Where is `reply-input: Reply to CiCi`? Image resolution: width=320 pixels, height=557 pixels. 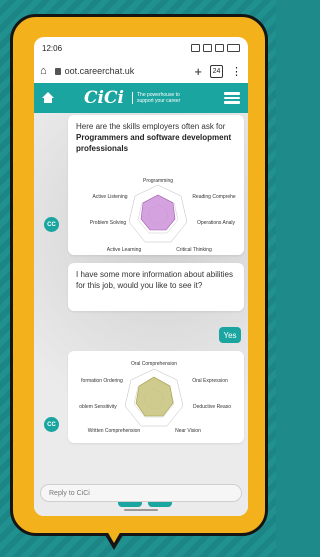 reply-input: Reply to CiCi is located at coordinates (141, 493).